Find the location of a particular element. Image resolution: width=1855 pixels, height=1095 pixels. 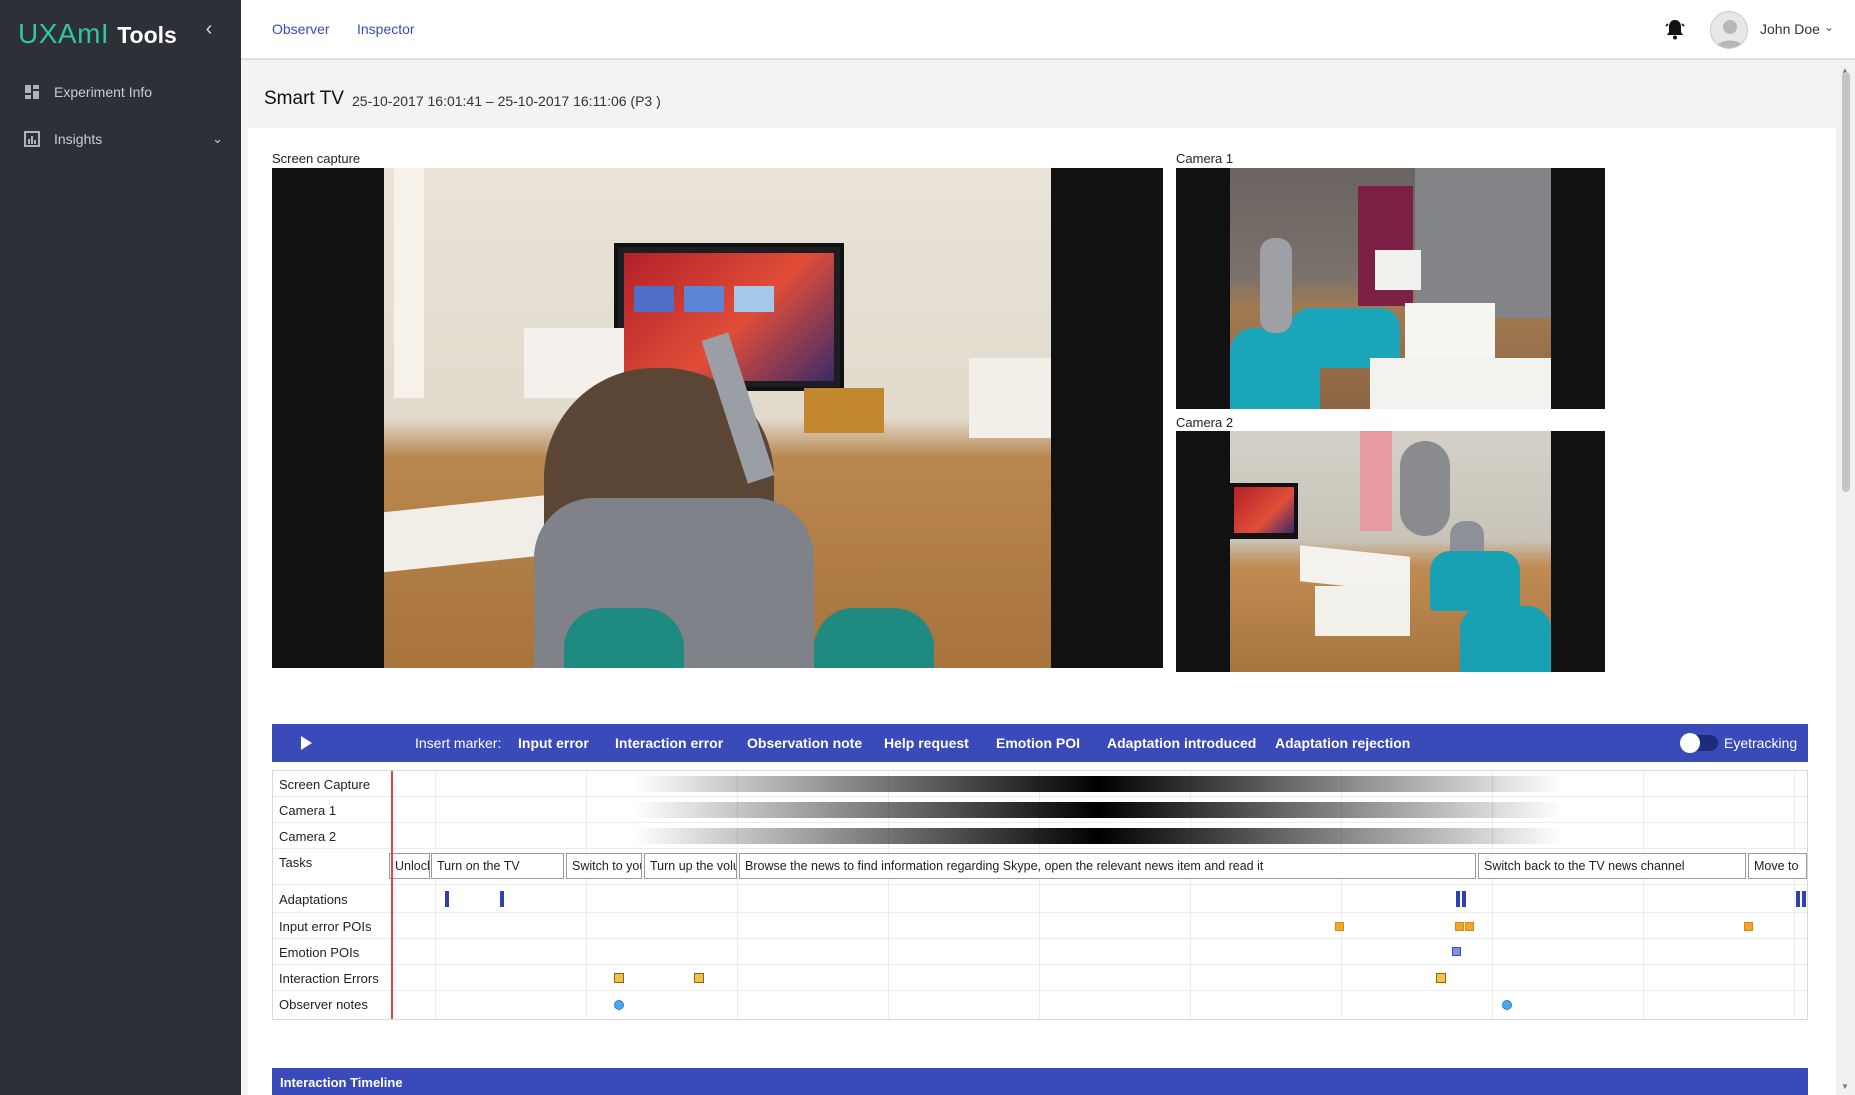

sidebar-item-experiment-info: Experiment Info is located at coordinates (120, 92).